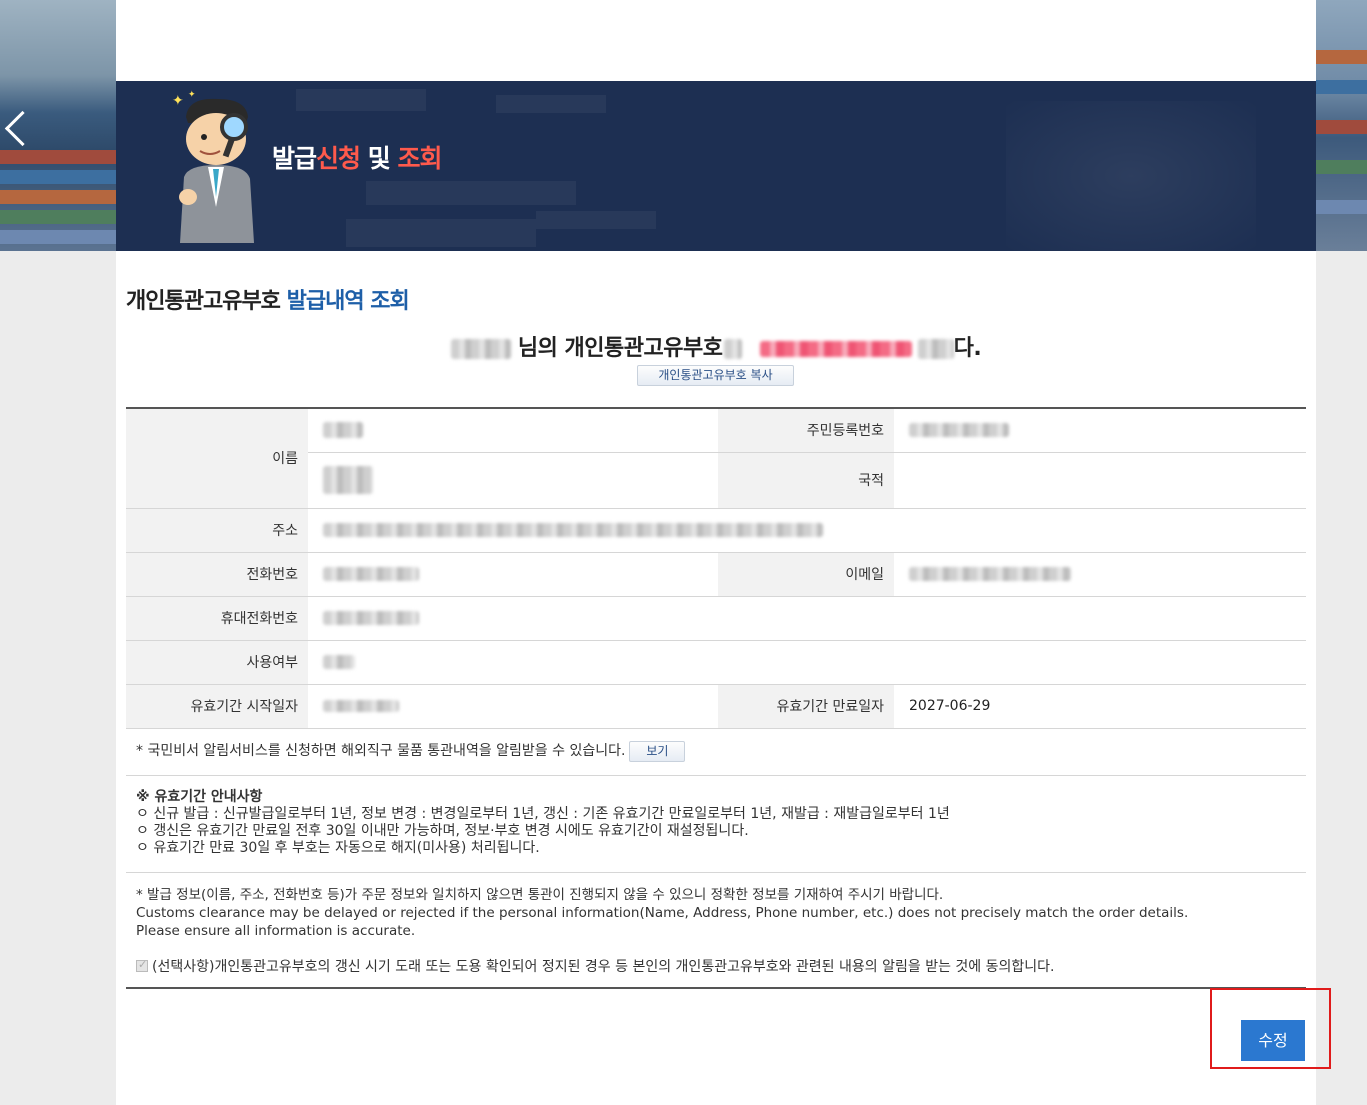 This screenshot has width=1367, height=1105. Describe the element at coordinates (338, 158) in the screenshot. I see `banner-title-part: 신청` at that location.